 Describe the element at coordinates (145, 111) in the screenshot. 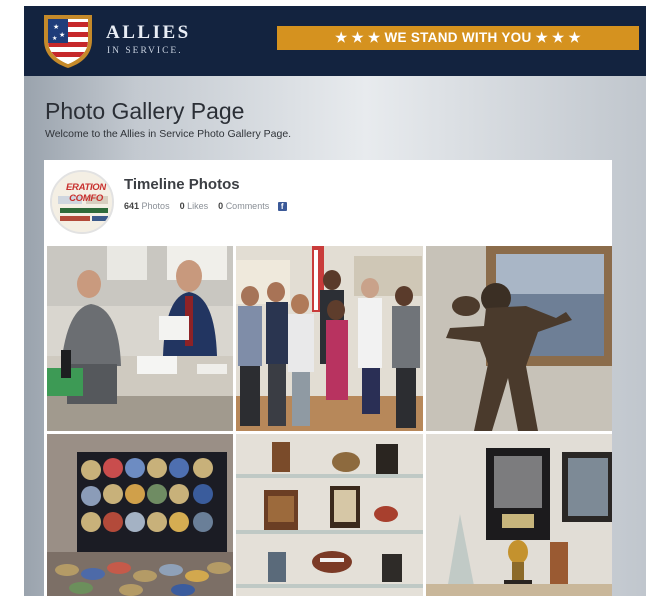

I see `page-title: Photo Gallery Page` at that location.